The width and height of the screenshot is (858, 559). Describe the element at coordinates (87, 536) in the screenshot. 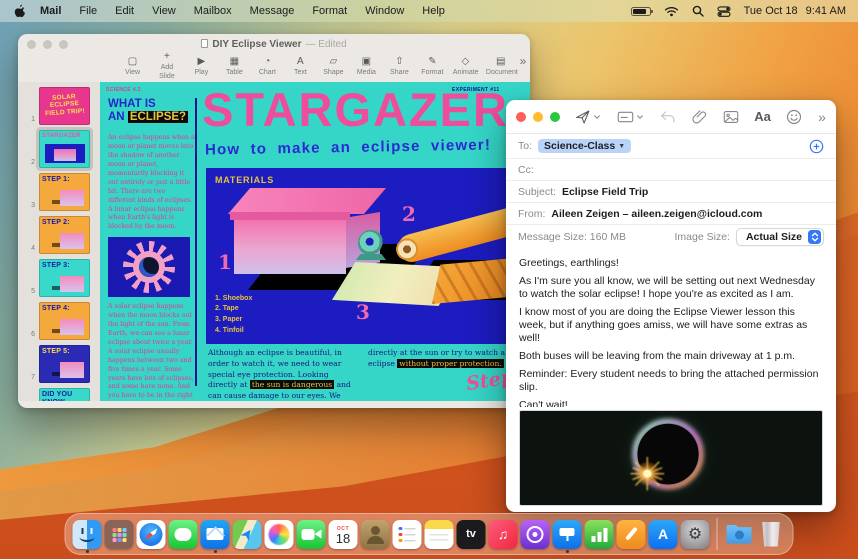

I see `dock-finder` at that location.